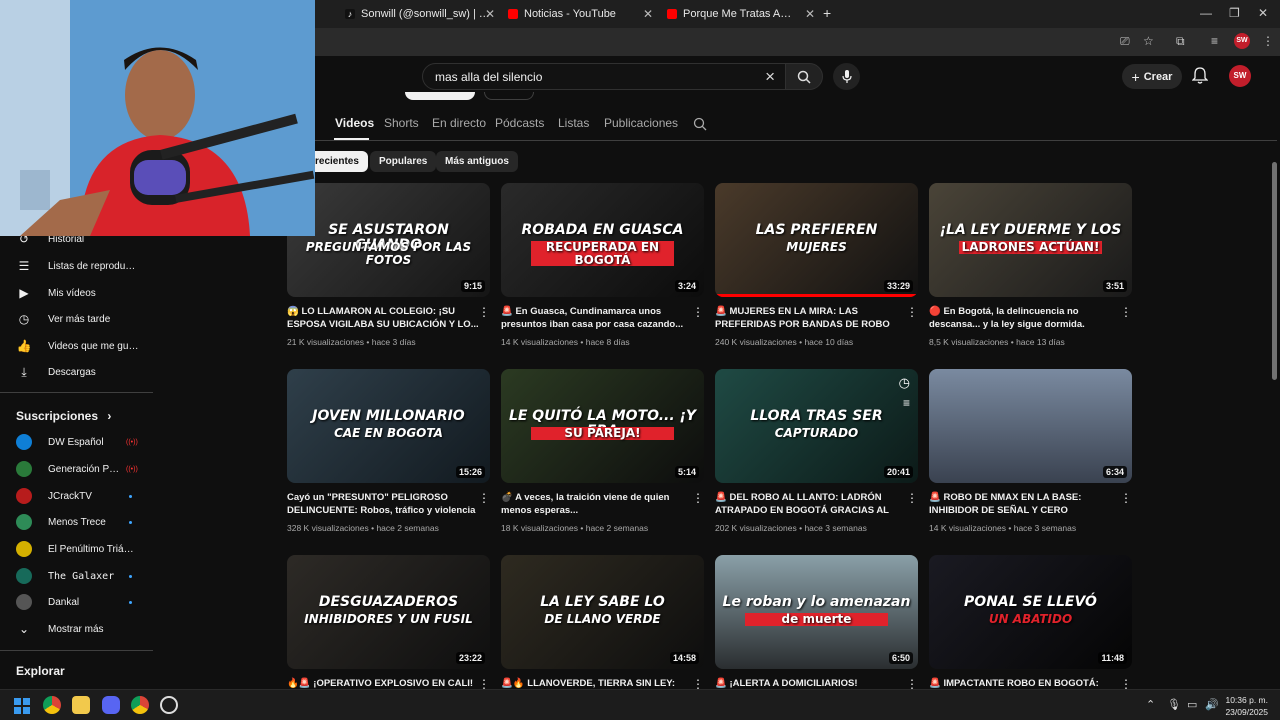  What do you see at coordinates (816, 426) in the screenshot?
I see `video-thumbnail: LLORA TRAS SER CAPTURADO 20:41 ◷ ≡` at bounding box center [816, 426].